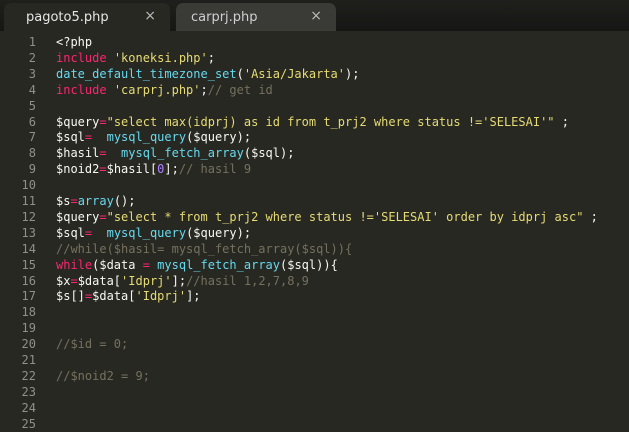 The height and width of the screenshot is (432, 629). I want to click on line-number: 16, so click(28, 280).